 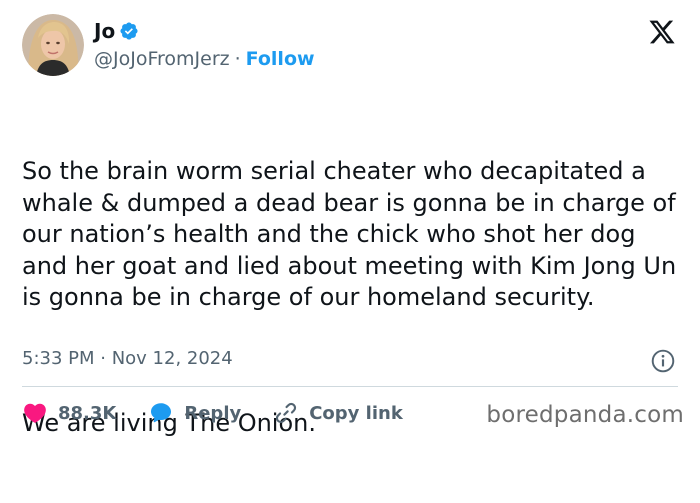 What do you see at coordinates (35, 413) in the screenshot?
I see `heart-icon` at bounding box center [35, 413].